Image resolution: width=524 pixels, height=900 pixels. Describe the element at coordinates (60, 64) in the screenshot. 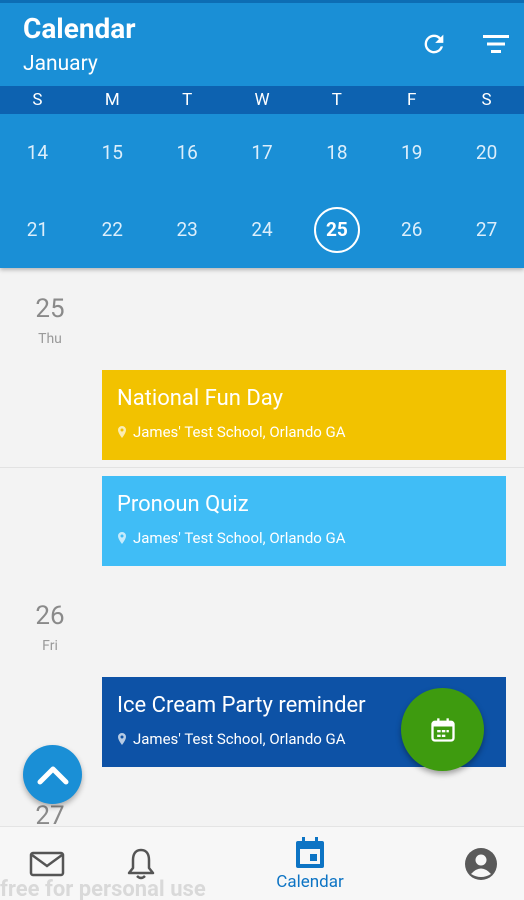

I see `month-label: January` at that location.